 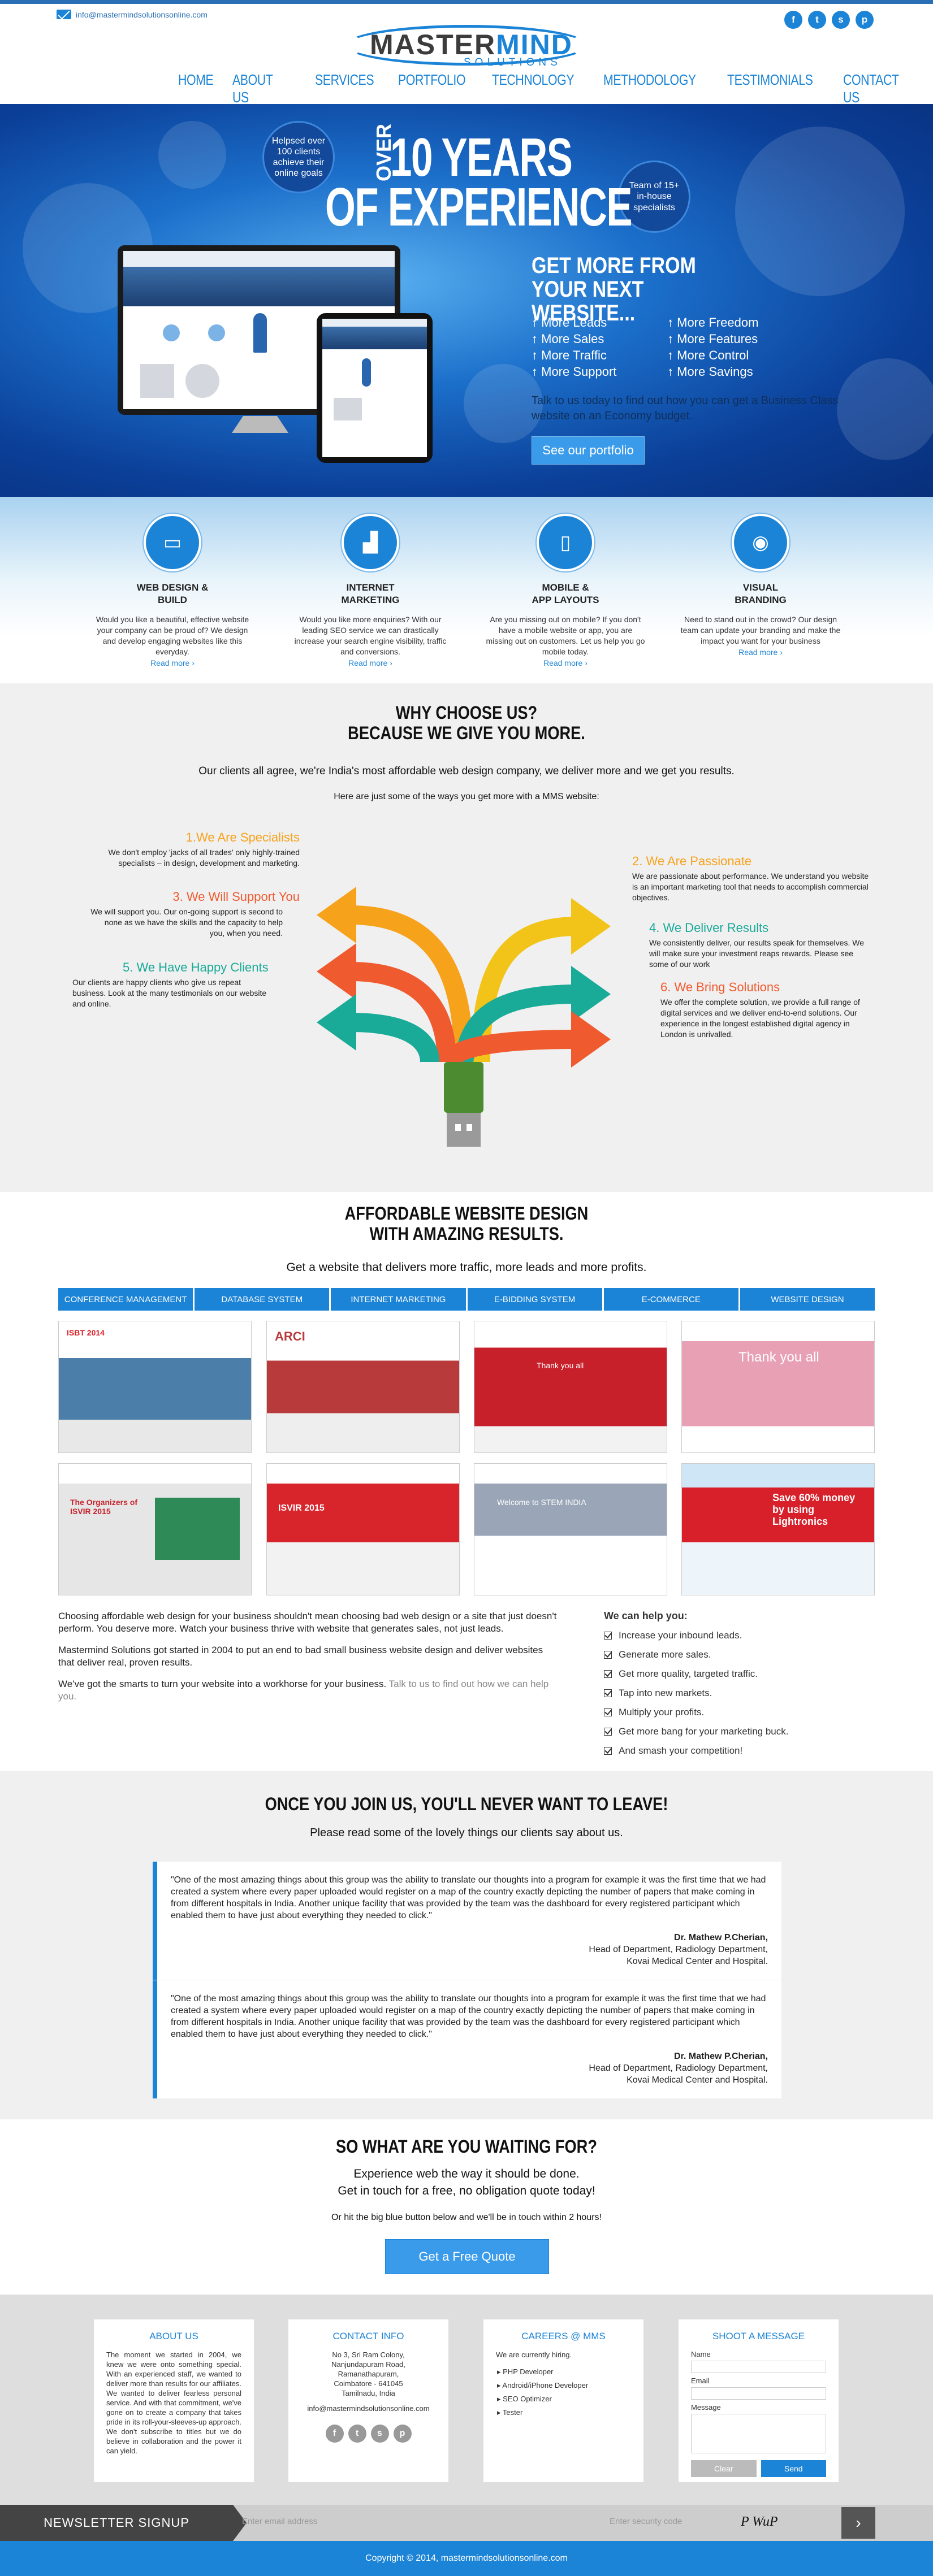 What do you see at coordinates (758, 2393) in the screenshot?
I see `email-field` at bounding box center [758, 2393].